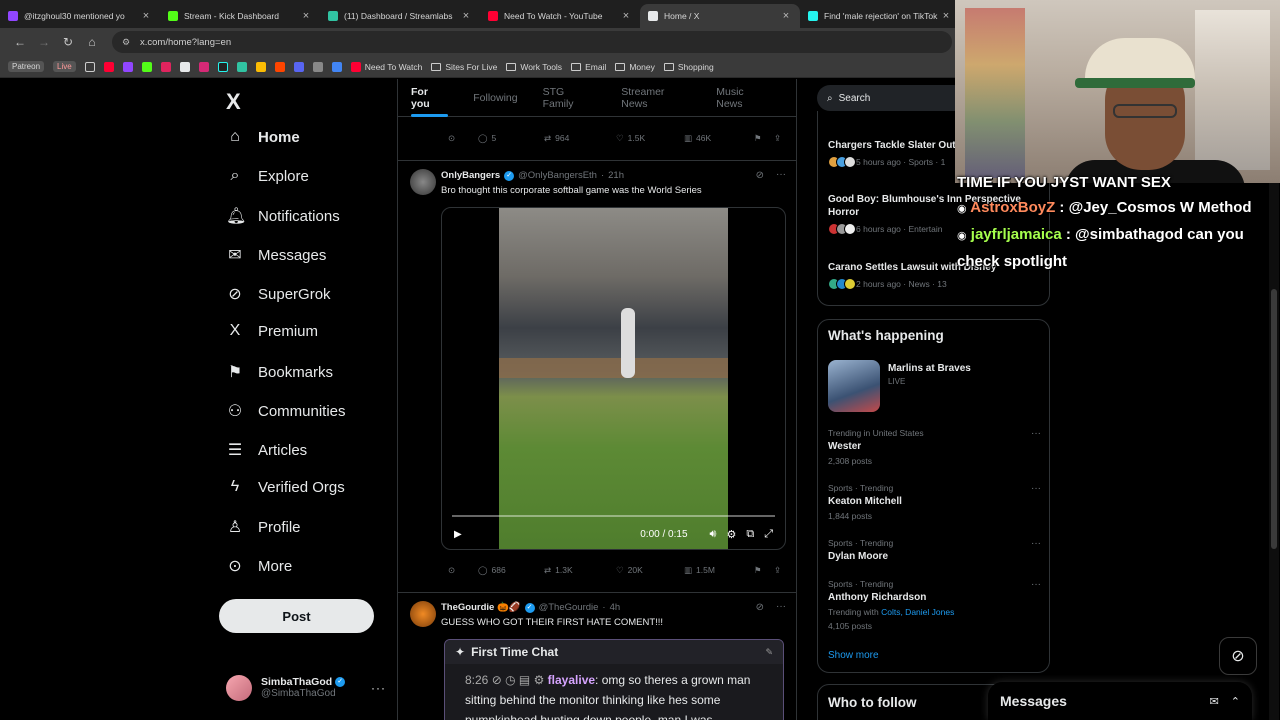 This screenshot has height=720, width=1280. I want to click on tab-streamer-news: Streamer News, so click(656, 98).